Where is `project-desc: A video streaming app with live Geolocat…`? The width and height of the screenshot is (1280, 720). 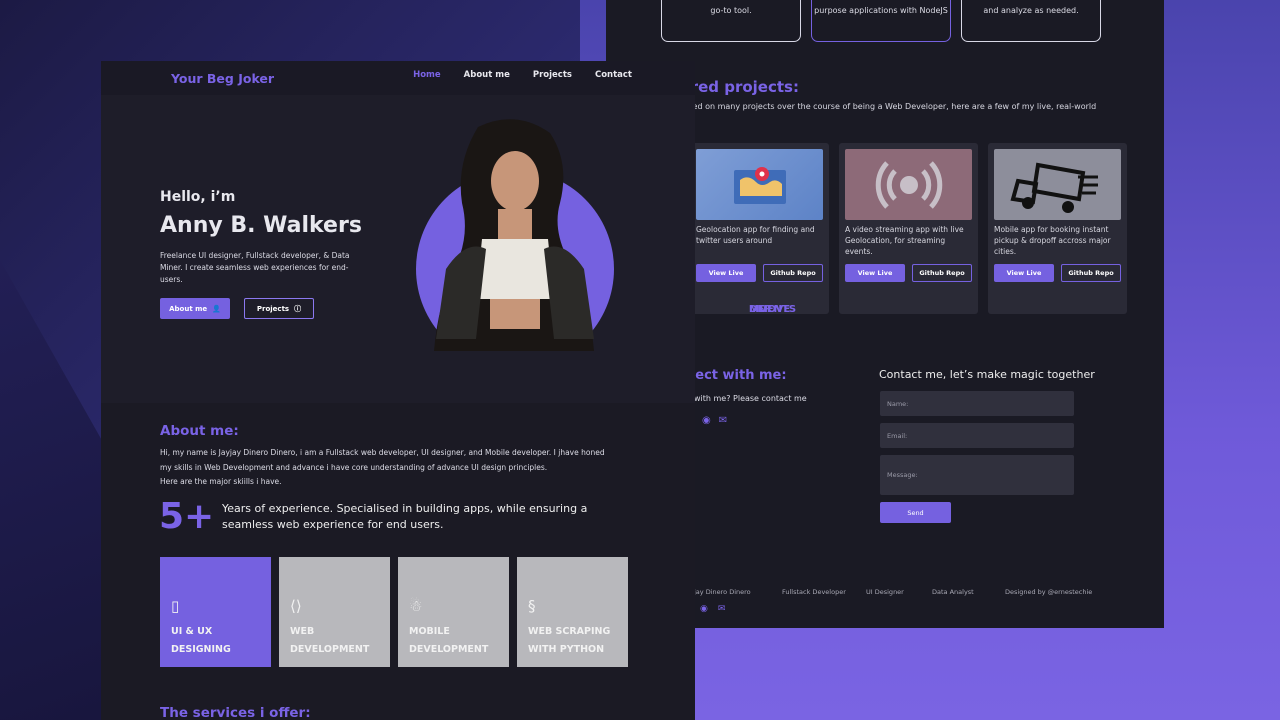
project-desc: A video streaming app with live Geolocat… is located at coordinates (904, 240).